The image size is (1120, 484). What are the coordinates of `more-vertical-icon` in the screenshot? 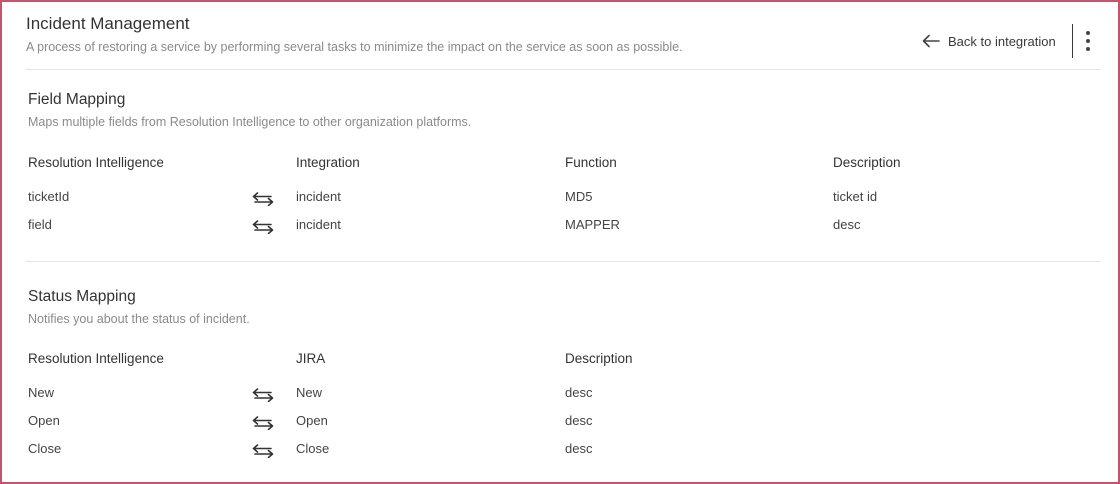 It's located at (1088, 41).